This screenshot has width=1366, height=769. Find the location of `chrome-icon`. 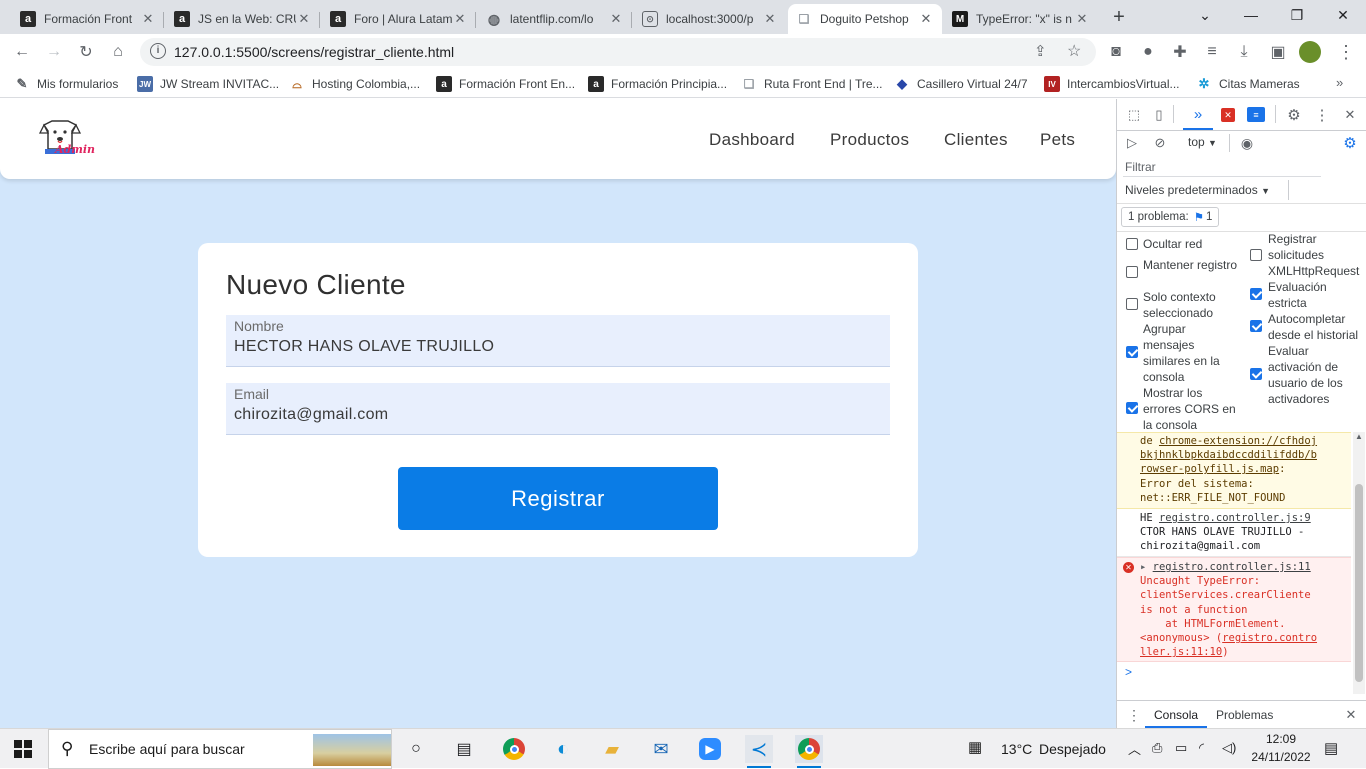

chrome-icon is located at coordinates (514, 749).